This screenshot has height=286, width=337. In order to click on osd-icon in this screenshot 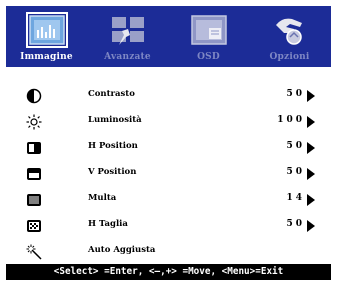, I will do `click(209, 30)`.